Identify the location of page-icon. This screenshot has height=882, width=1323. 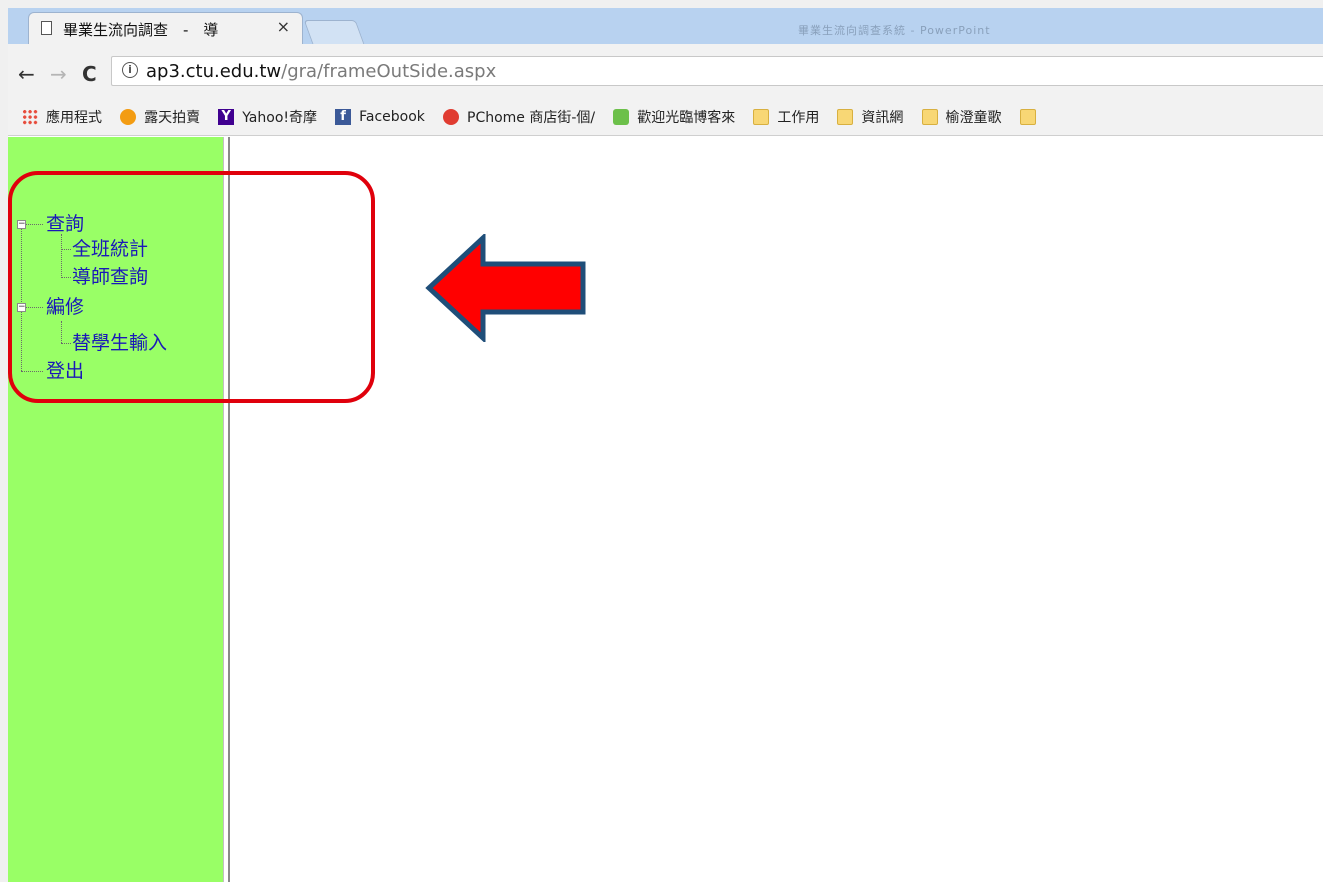
(46, 28).